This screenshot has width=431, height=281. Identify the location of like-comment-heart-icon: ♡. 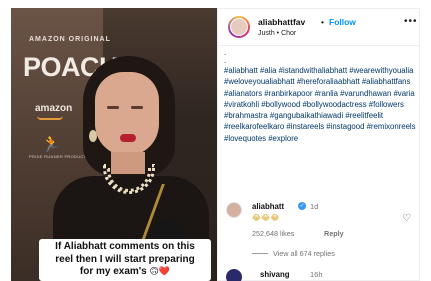
(406, 218).